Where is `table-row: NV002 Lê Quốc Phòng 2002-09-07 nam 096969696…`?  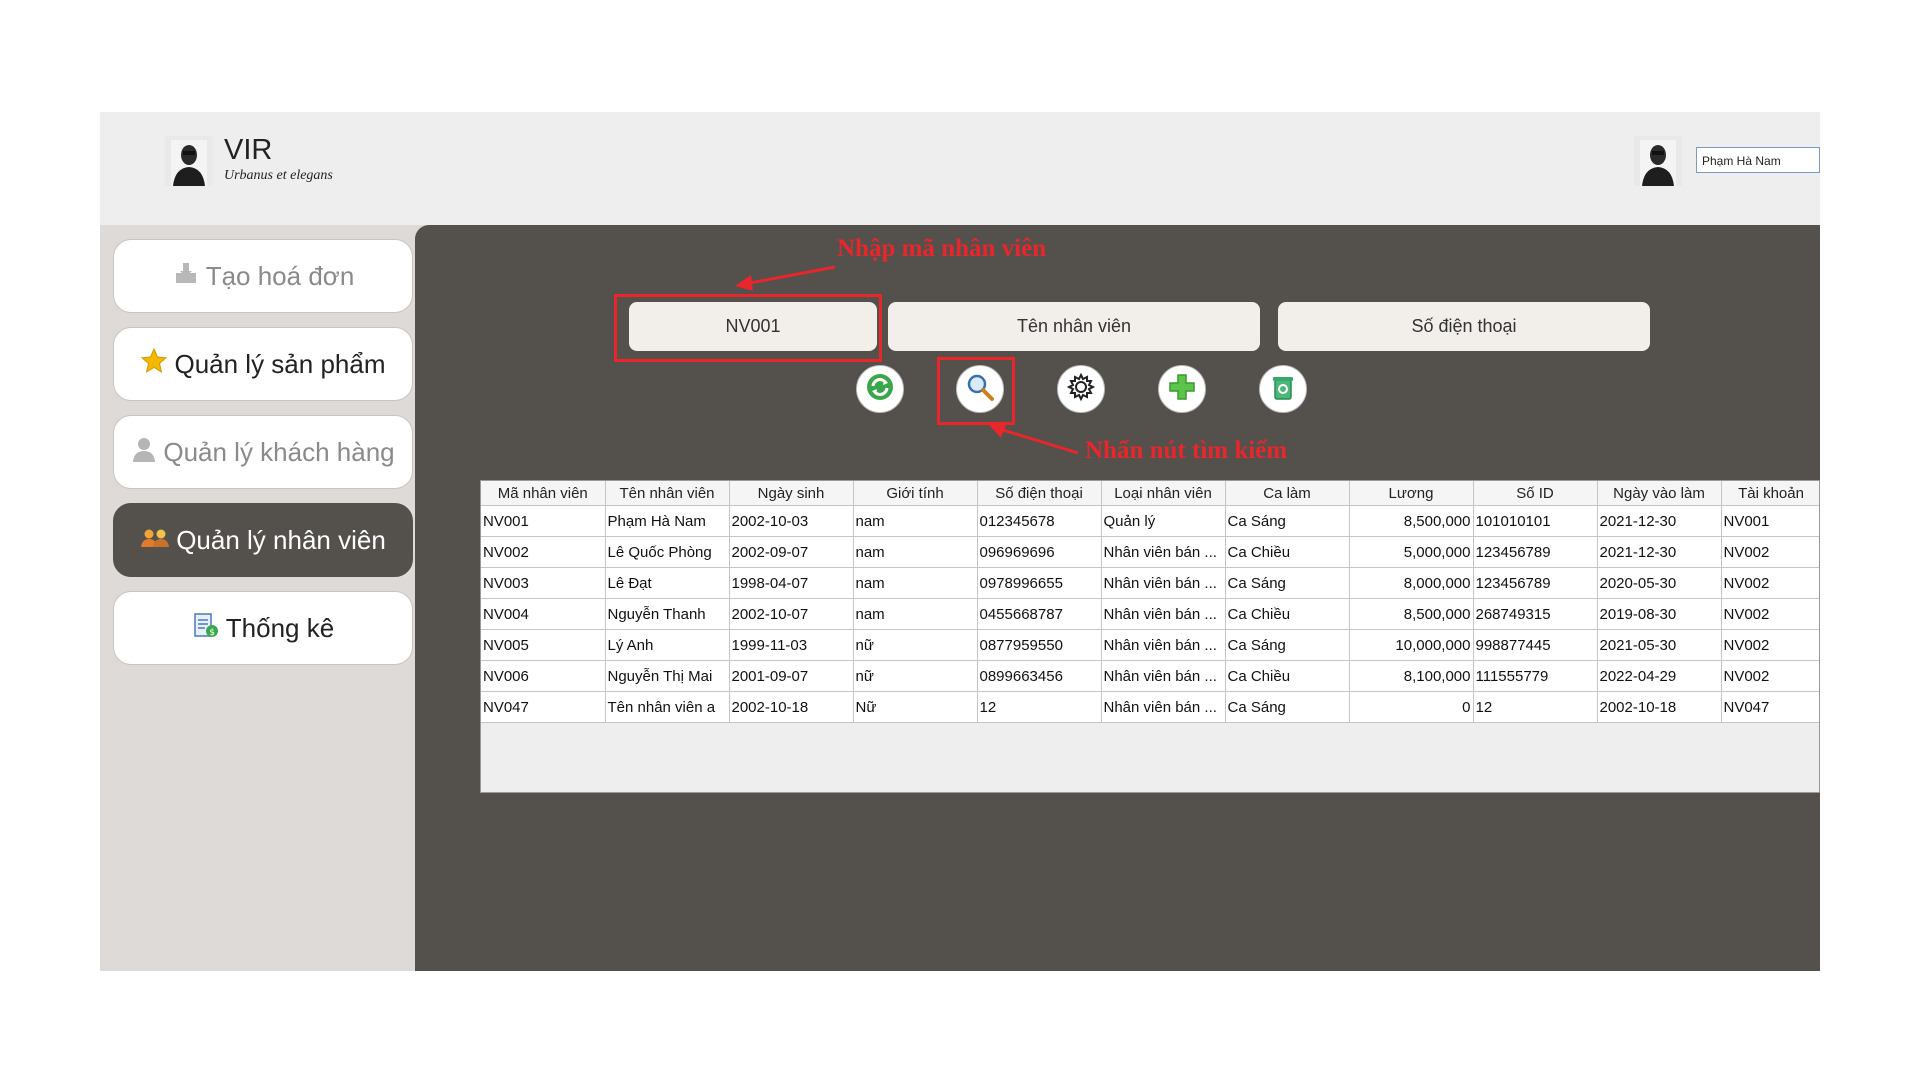 table-row: NV002 Lê Quốc Phòng 2002-09-07 nam 096969696… is located at coordinates (1150, 552).